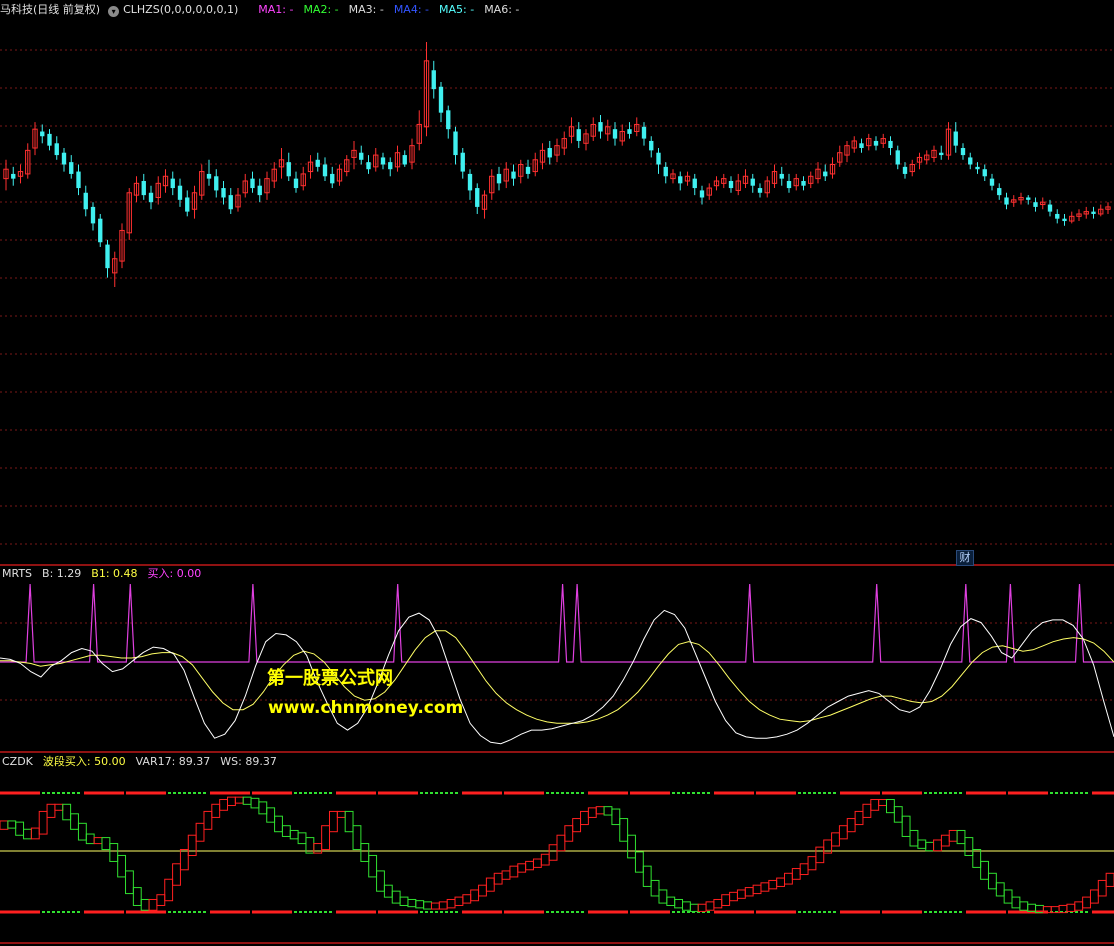  What do you see at coordinates (276, 9) in the screenshot?
I see `ma-item-0: MA1: -` at bounding box center [276, 9].